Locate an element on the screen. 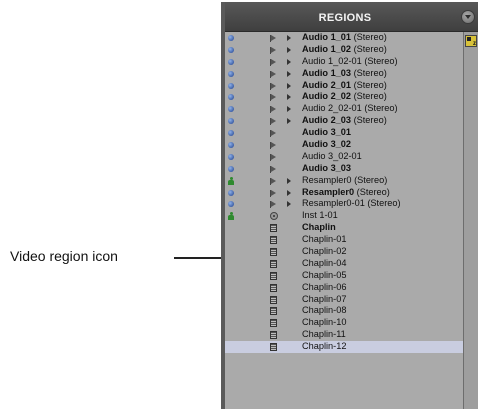 The image size is (480, 411). region-name: Audio 1_02-01 (Stereo) is located at coordinates (350, 62).